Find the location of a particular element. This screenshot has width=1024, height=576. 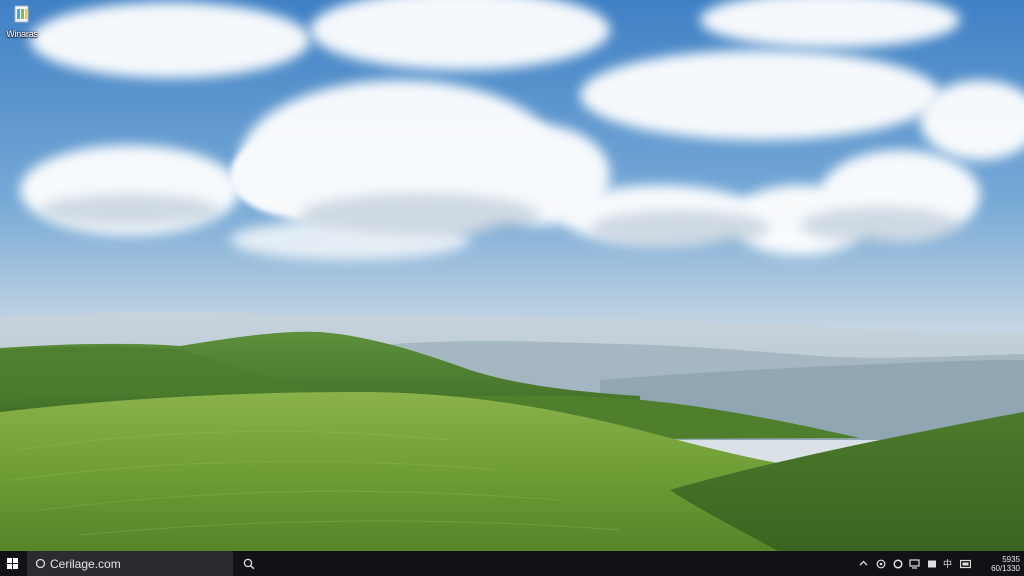

clock-date: 60/1330 is located at coordinates (1005, 568).